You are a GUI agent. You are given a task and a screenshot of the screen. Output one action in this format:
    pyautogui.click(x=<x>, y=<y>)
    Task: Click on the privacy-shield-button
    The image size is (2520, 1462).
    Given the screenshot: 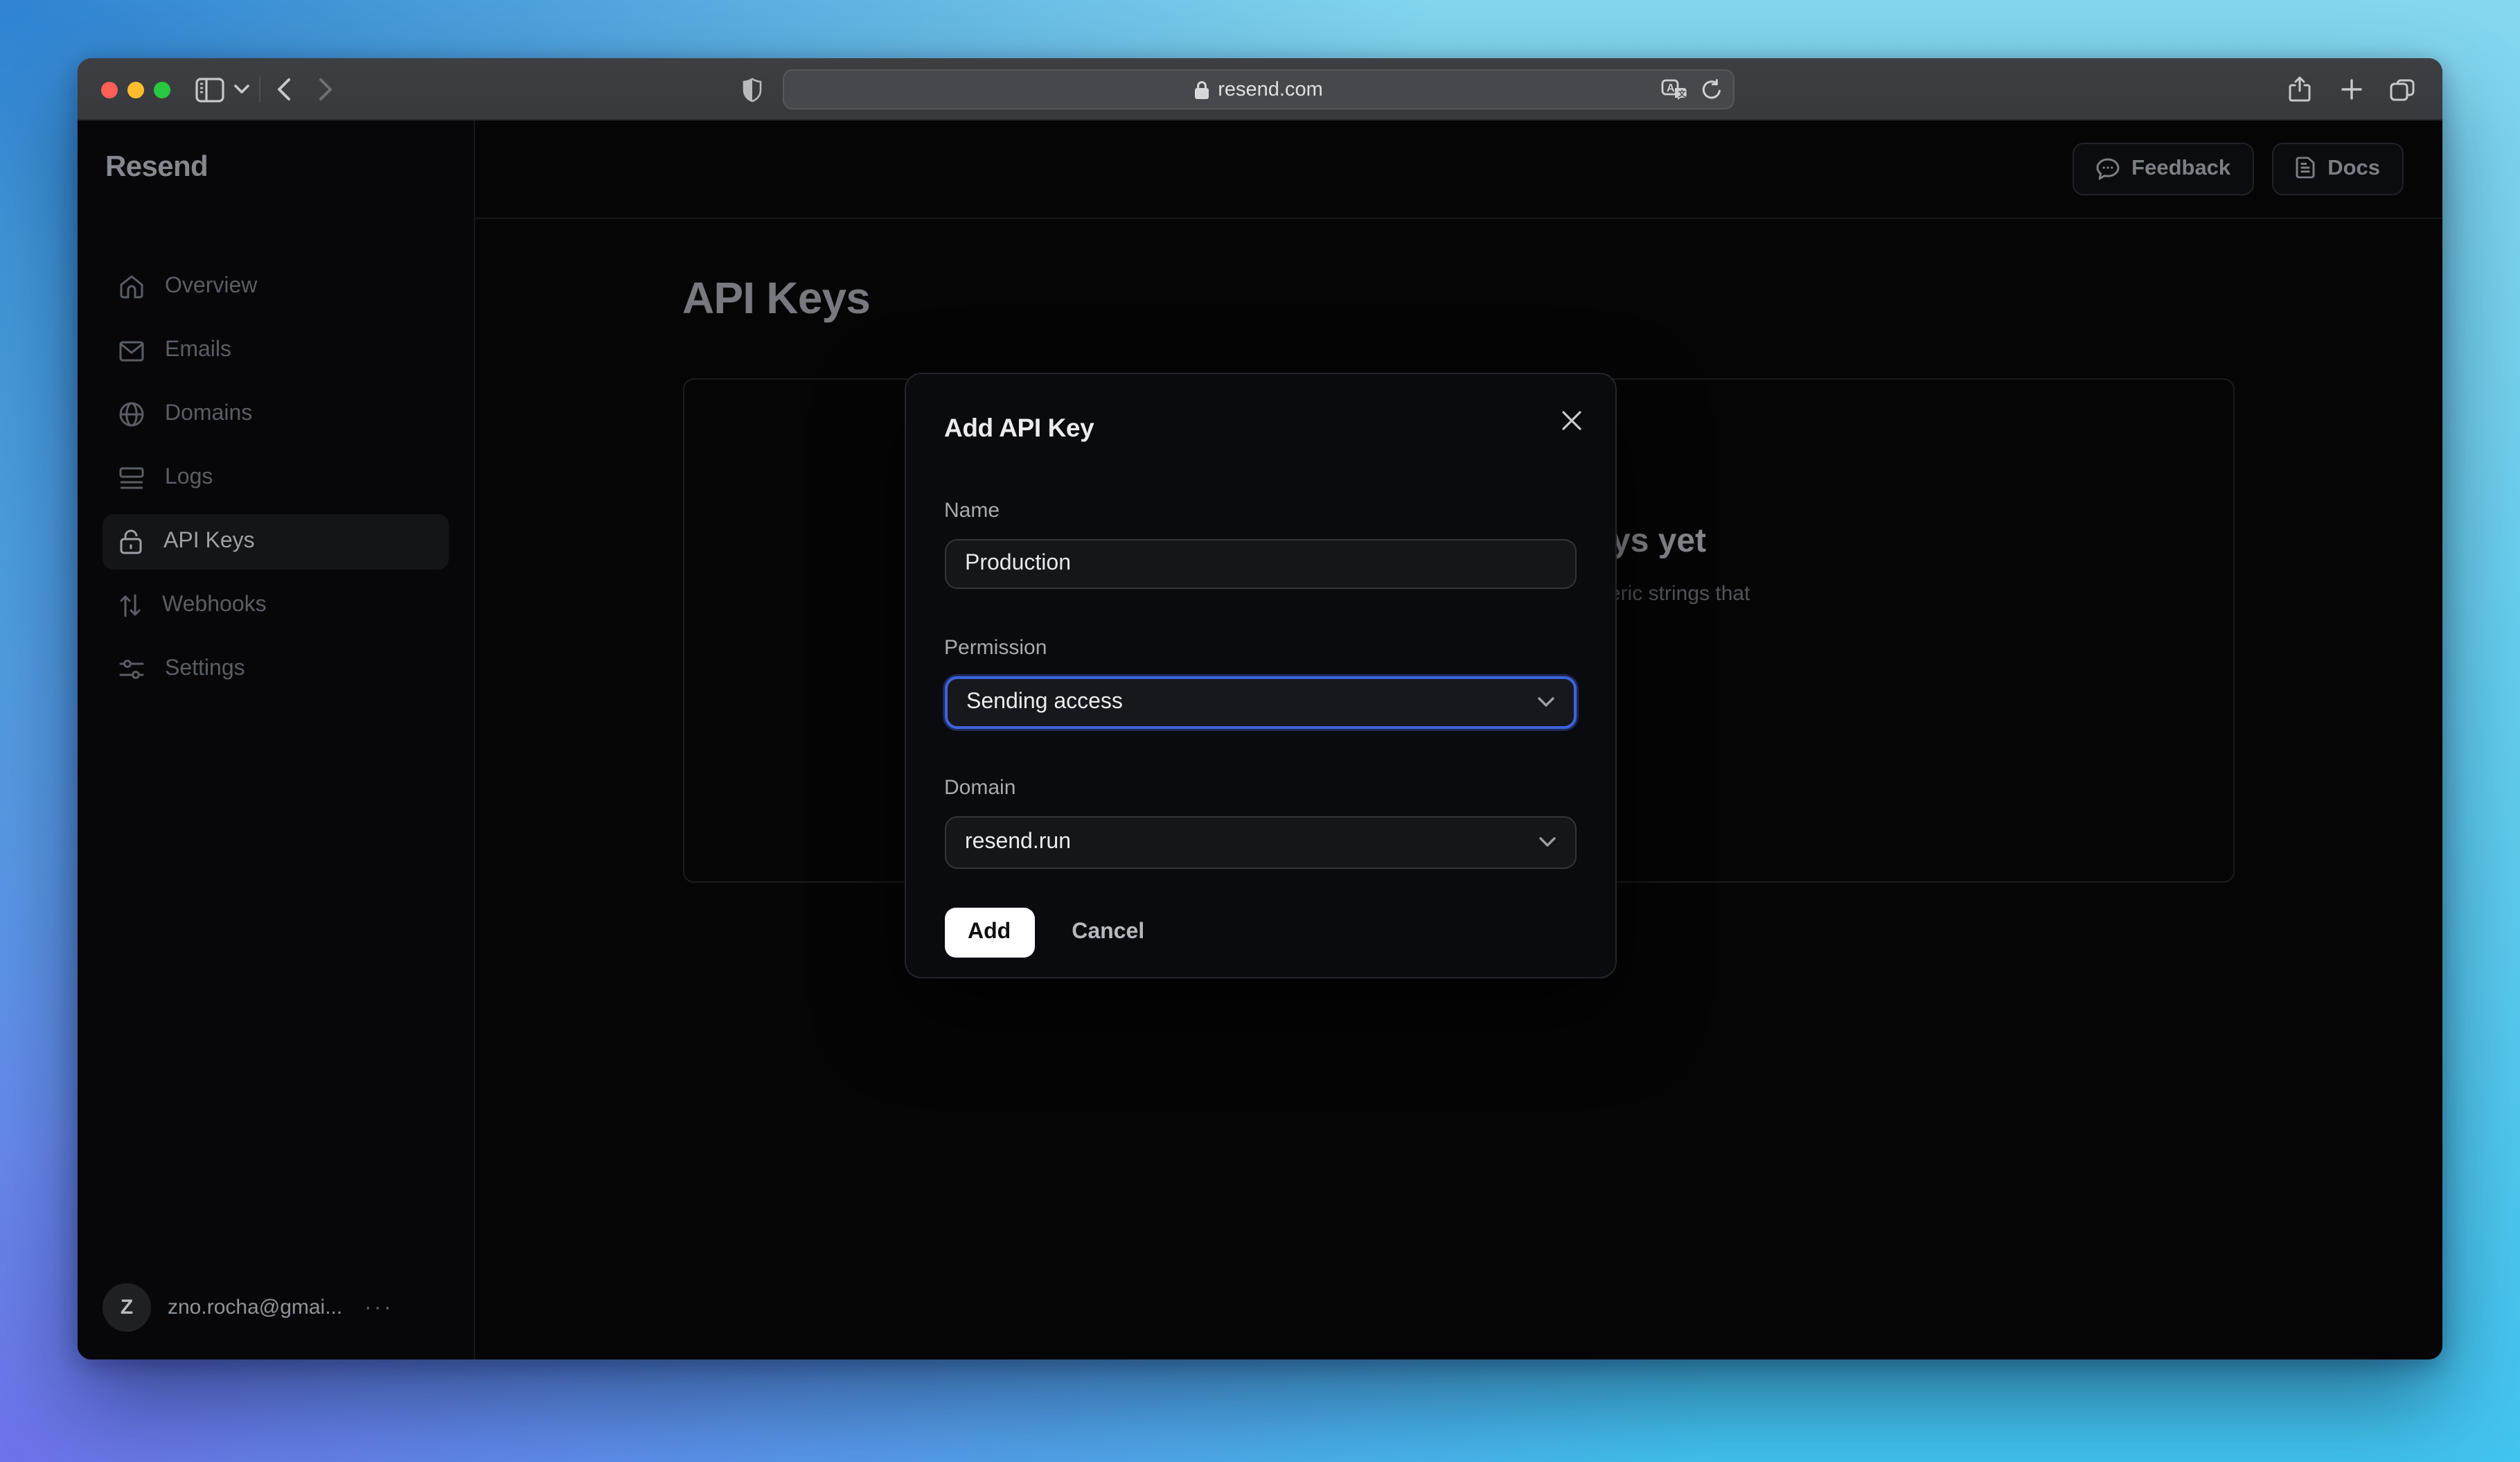 What is the action you would take?
    pyautogui.click(x=752, y=89)
    